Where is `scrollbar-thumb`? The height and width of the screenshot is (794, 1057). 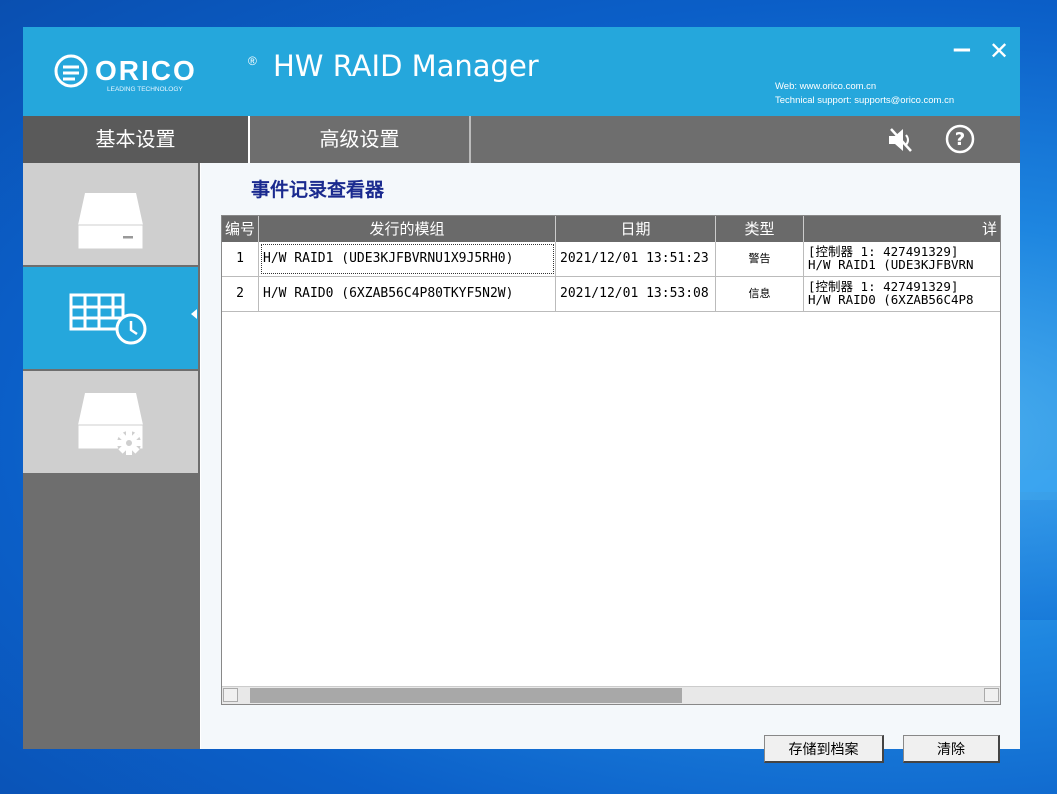
scrollbar-thumb is located at coordinates (466, 695).